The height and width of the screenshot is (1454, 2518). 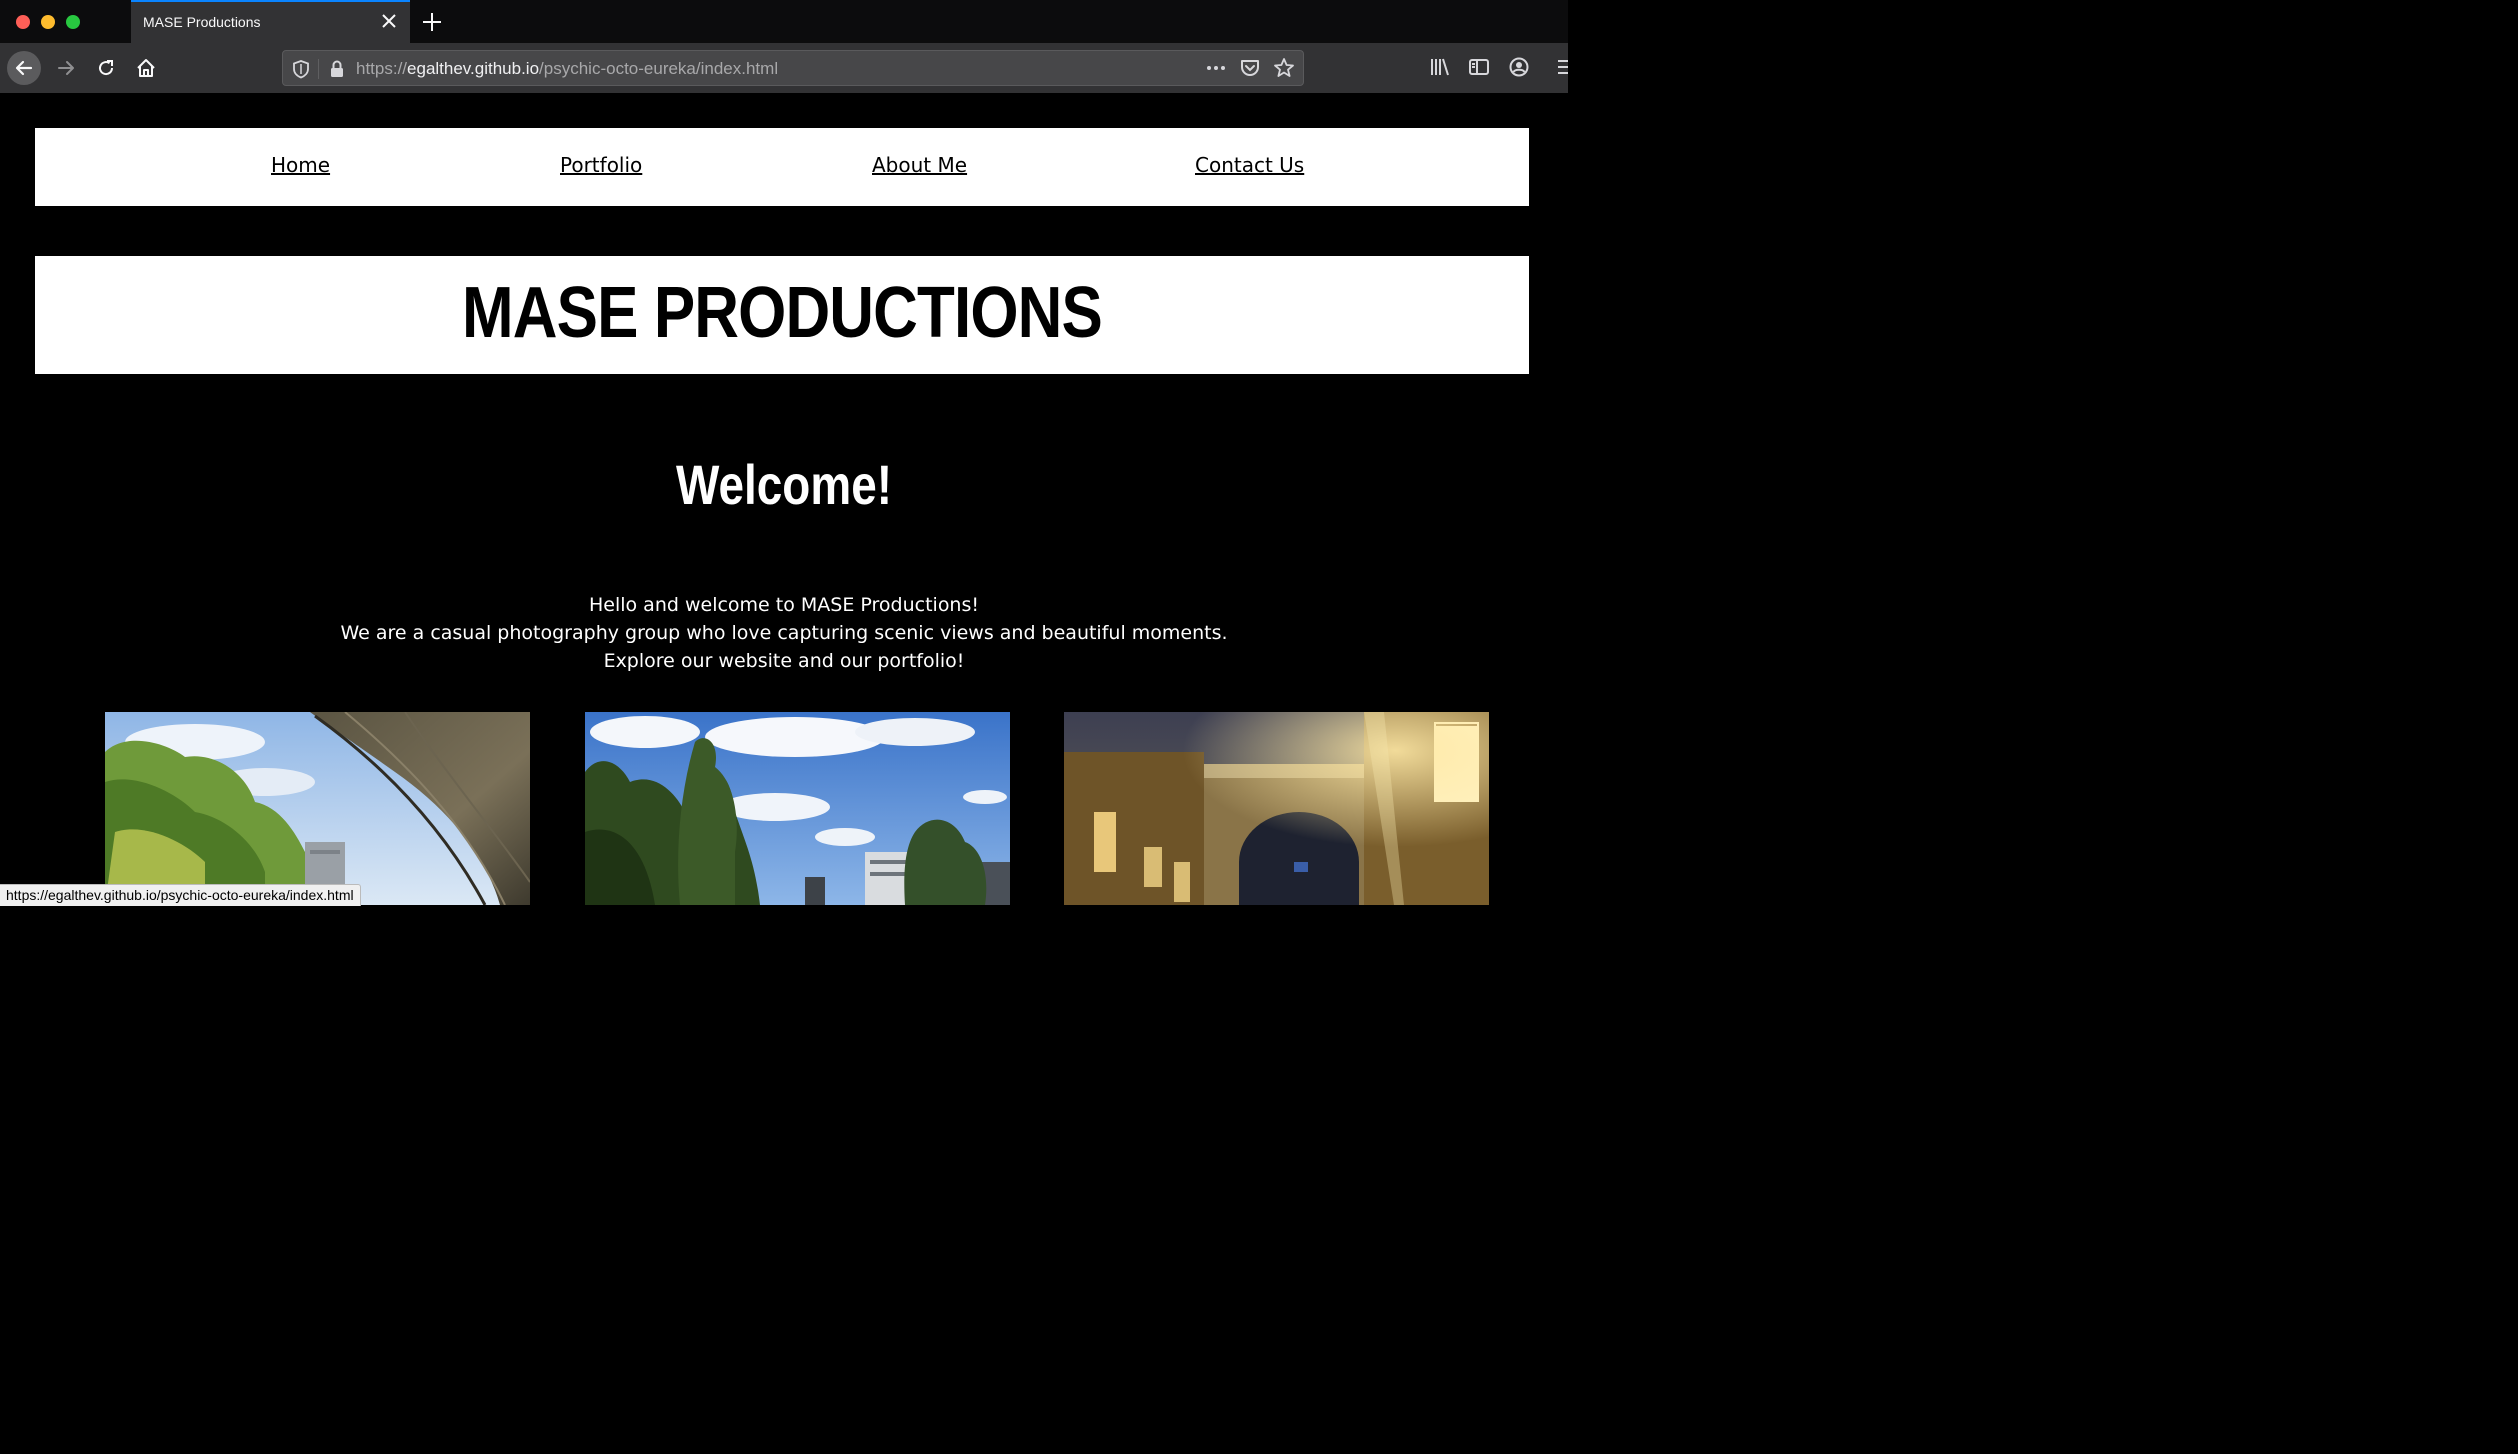 What do you see at coordinates (784, 484) in the screenshot?
I see `welcome-heading: Welcome!` at bounding box center [784, 484].